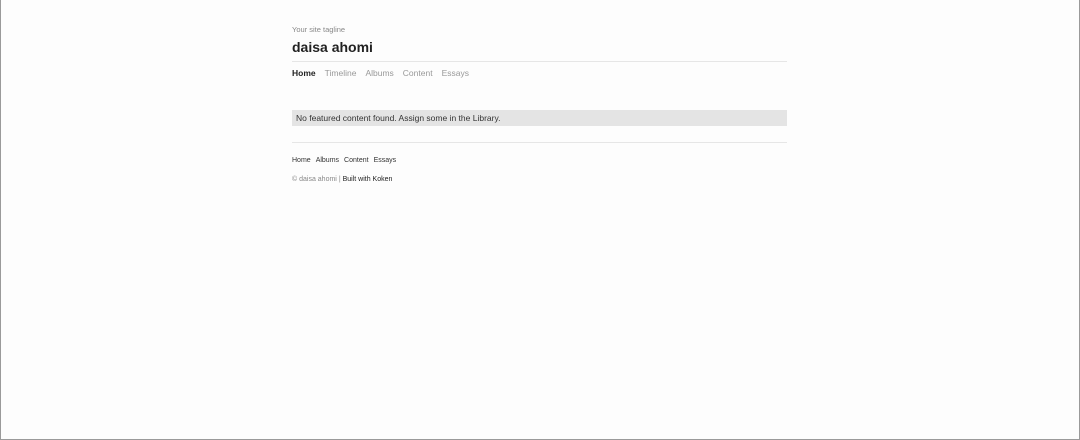  I want to click on copyright: © daisa ahomi | Built with Koken, so click(342, 179).